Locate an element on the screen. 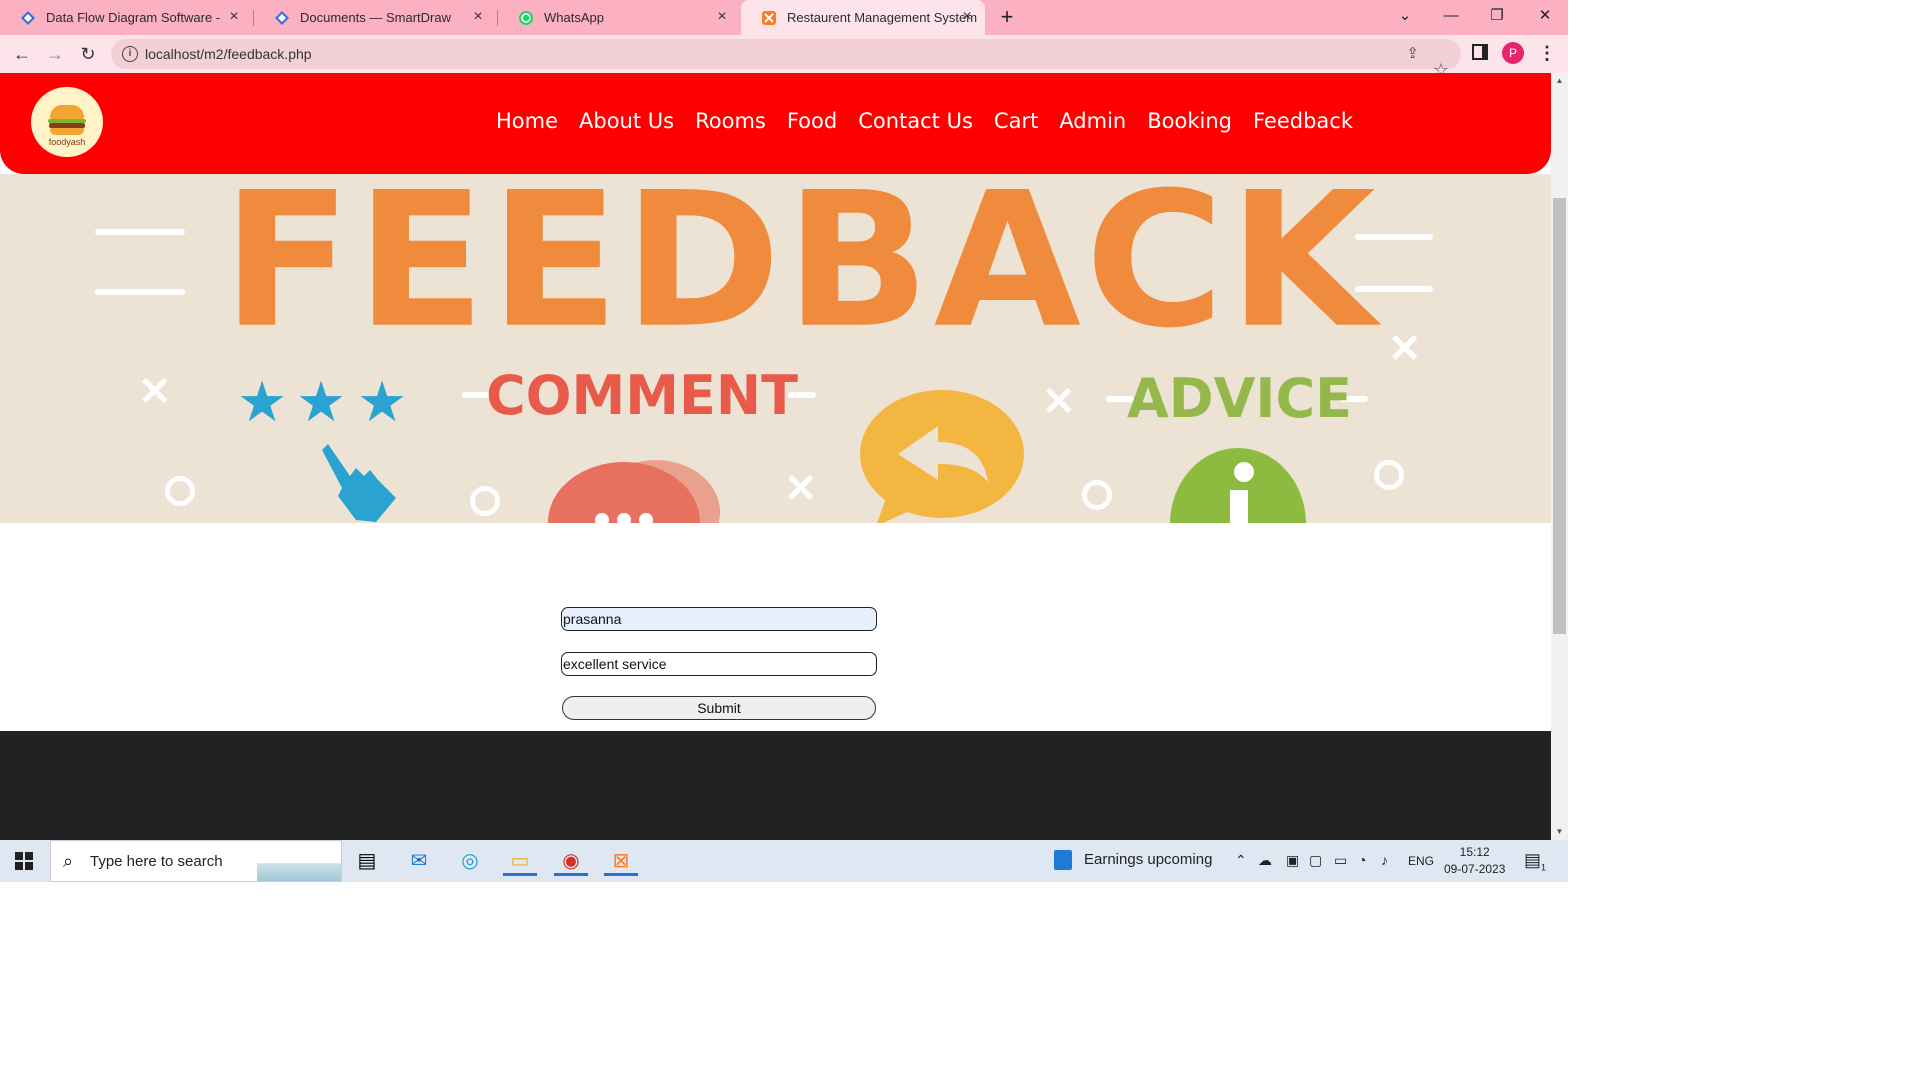 This screenshot has height=1080, width=1920. task-view-icon: ▤ is located at coordinates (367, 861).